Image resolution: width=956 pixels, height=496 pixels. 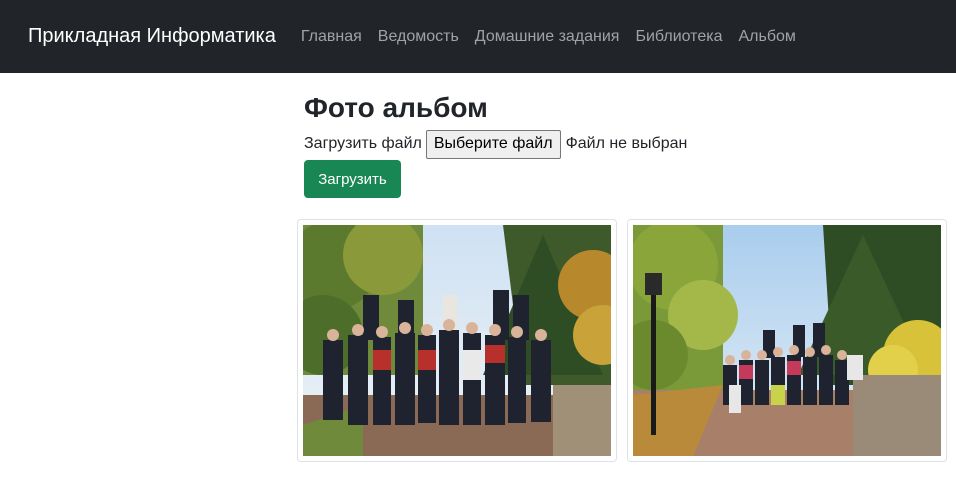 I want to click on upload-label: Загрузить файл, so click(x=363, y=143).